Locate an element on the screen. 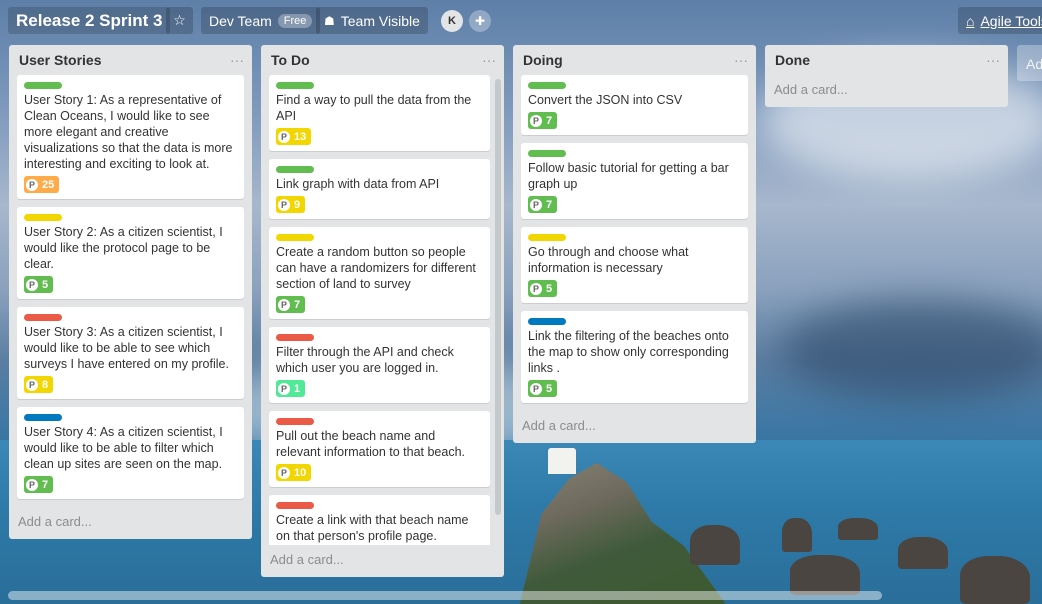  agile-tools-label: Agile Tools is located at coordinates (1011, 20).